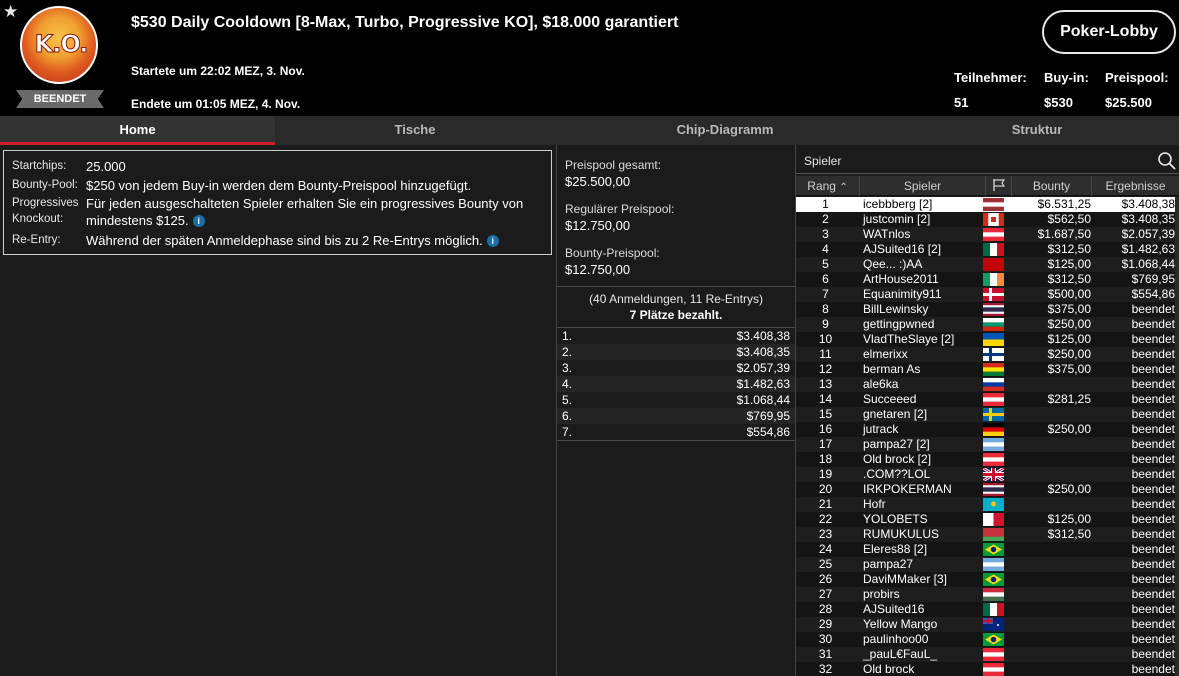 This screenshot has height=676, width=1179. What do you see at coordinates (881, 429) in the screenshot?
I see `player-name: jutrack` at bounding box center [881, 429].